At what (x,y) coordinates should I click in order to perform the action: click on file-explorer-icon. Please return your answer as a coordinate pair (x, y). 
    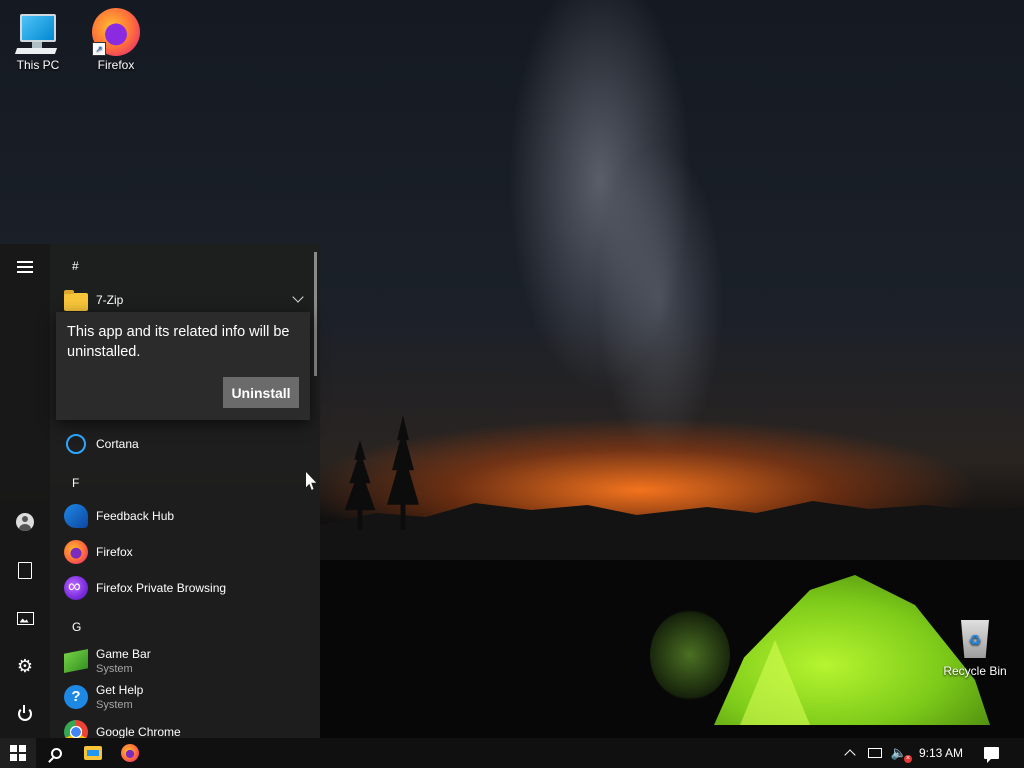
    Looking at the image, I should click on (93, 753).